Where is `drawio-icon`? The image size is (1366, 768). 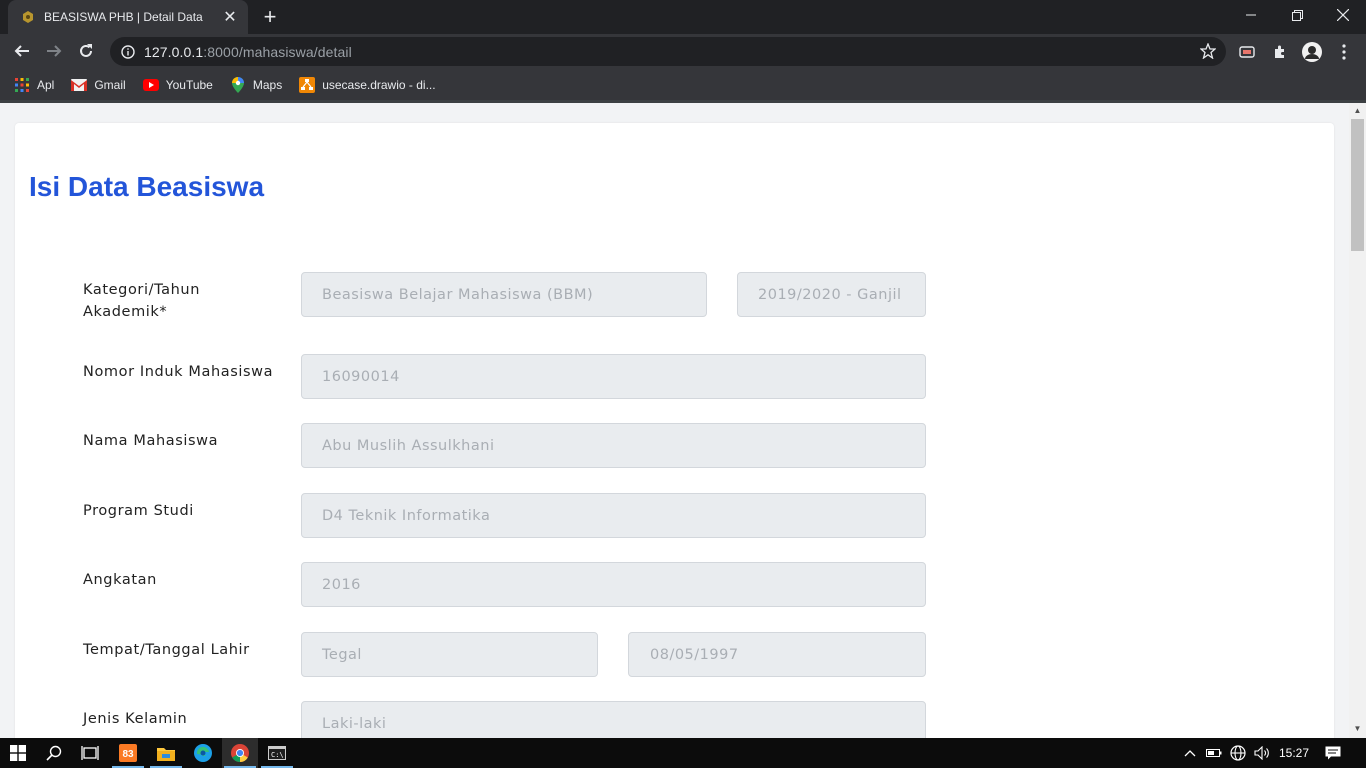
drawio-icon is located at coordinates (307, 85).